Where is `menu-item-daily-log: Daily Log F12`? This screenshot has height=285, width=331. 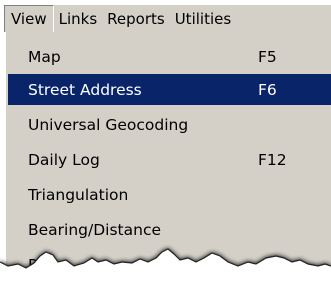
menu-item-daily-log: Daily Log F12 is located at coordinates (169, 159).